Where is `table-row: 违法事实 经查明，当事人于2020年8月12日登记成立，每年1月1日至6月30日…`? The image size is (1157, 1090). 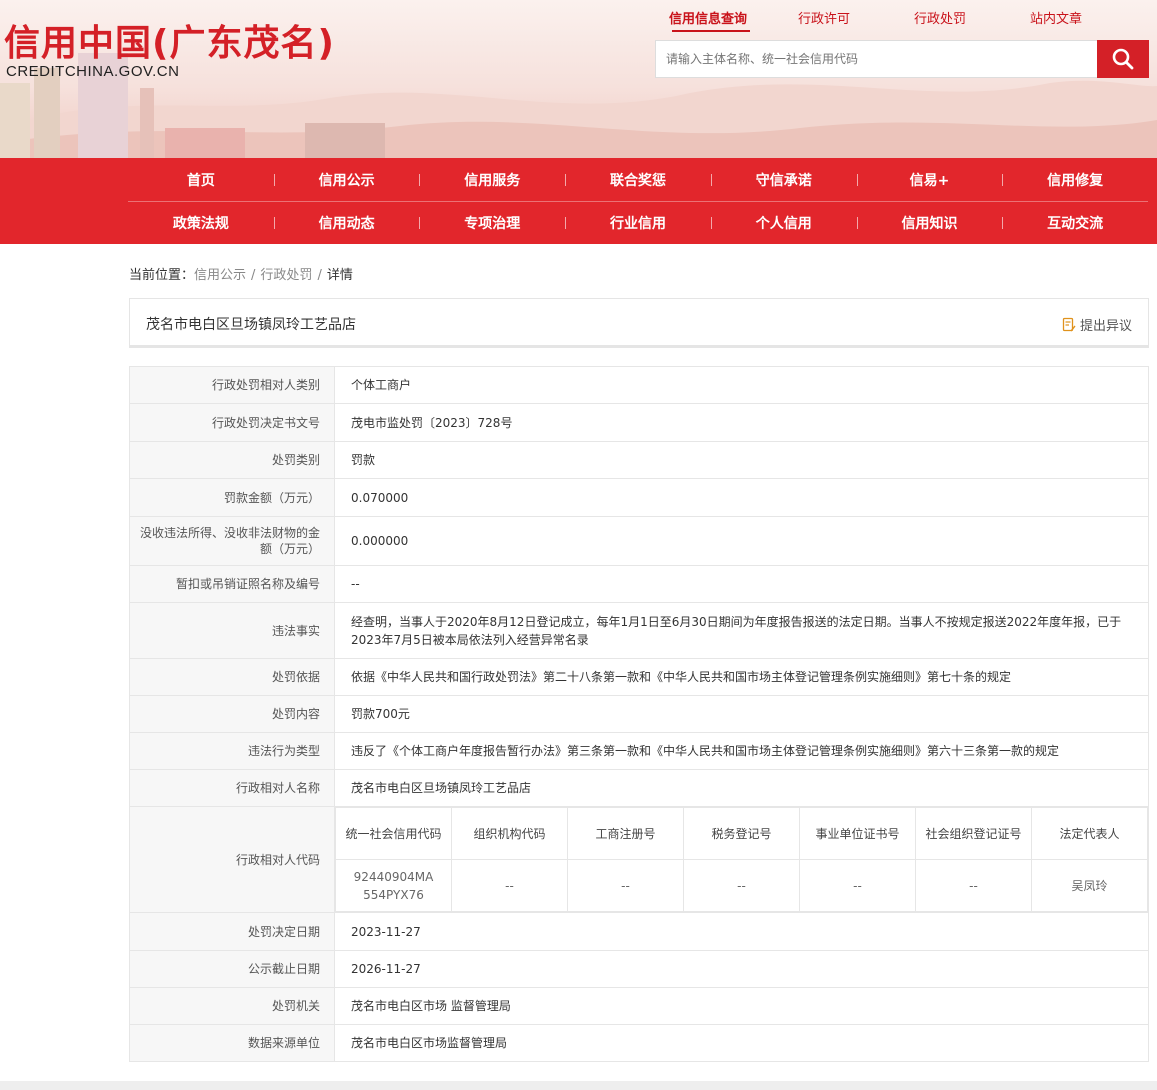 table-row: 违法事实 经查明，当事人于2020年8月12日登记成立，每年1月1日至6月30日… is located at coordinates (639, 630).